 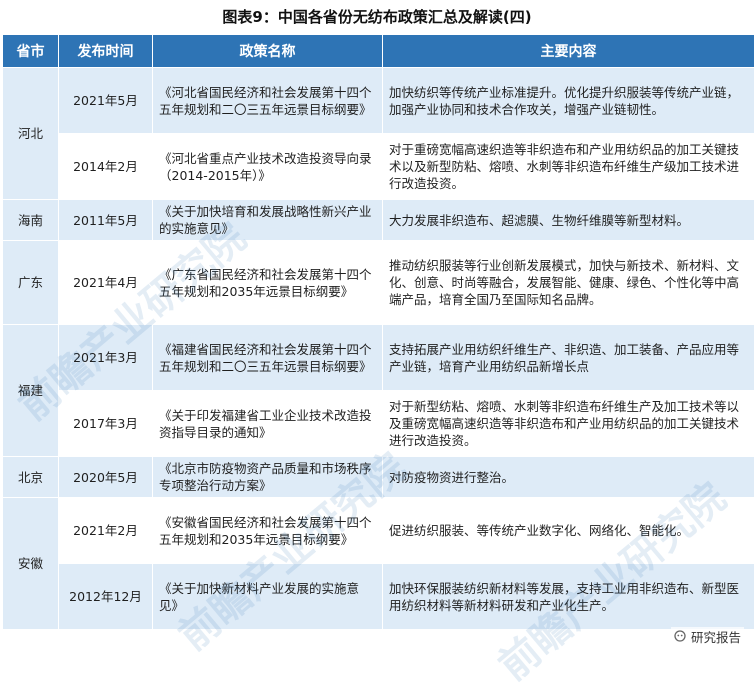 I want to click on header-row: 省市 发布时间 政策名称 主要内容, so click(x=378, y=51).